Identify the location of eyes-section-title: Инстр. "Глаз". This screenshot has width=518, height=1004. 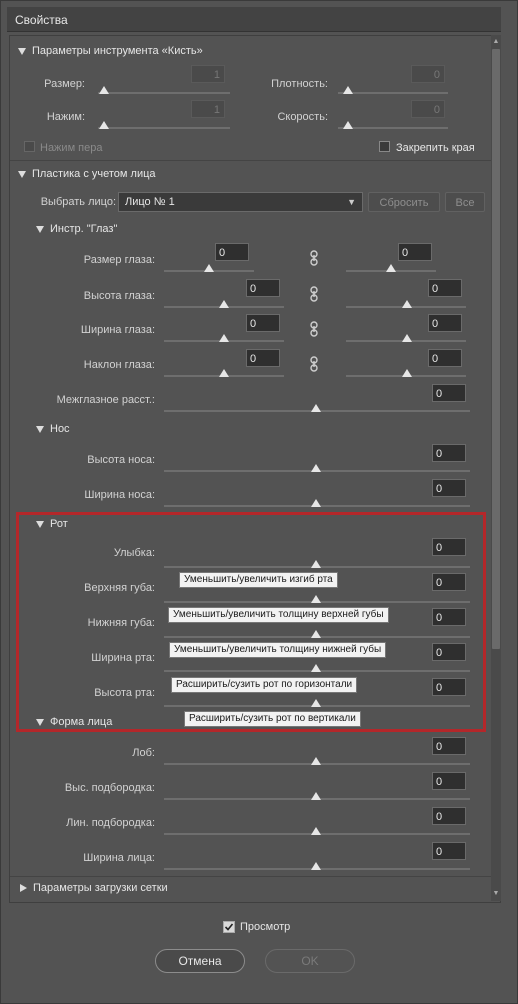
(84, 229).